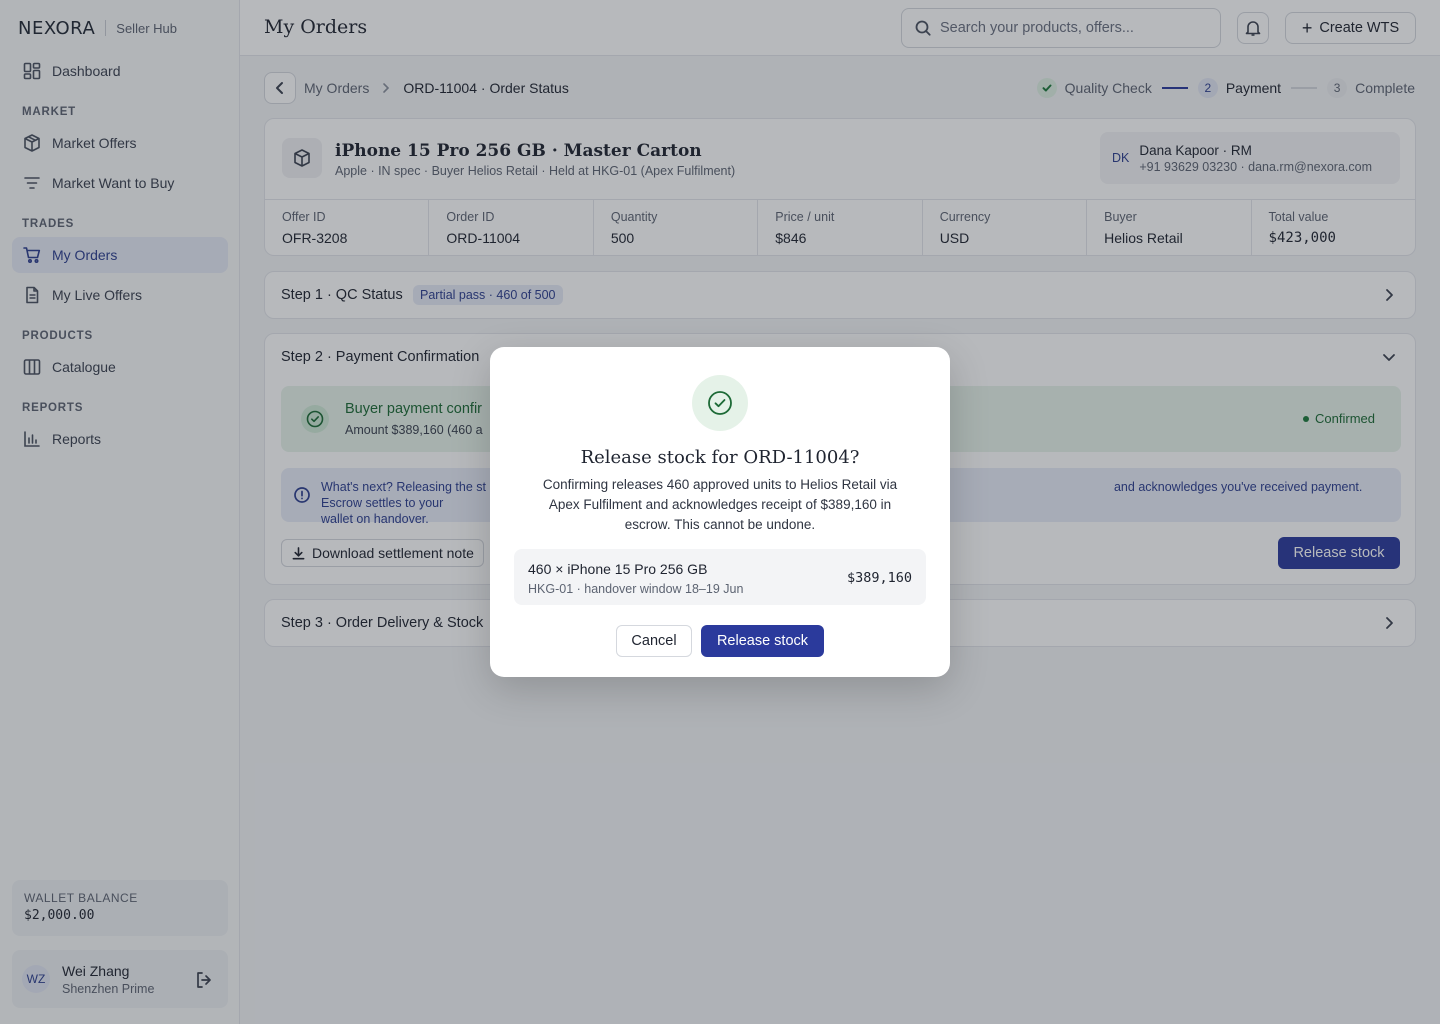 Image resolution: width=1440 pixels, height=1024 pixels. What do you see at coordinates (720, 403) in the screenshot?
I see `check-circle-icon` at bounding box center [720, 403].